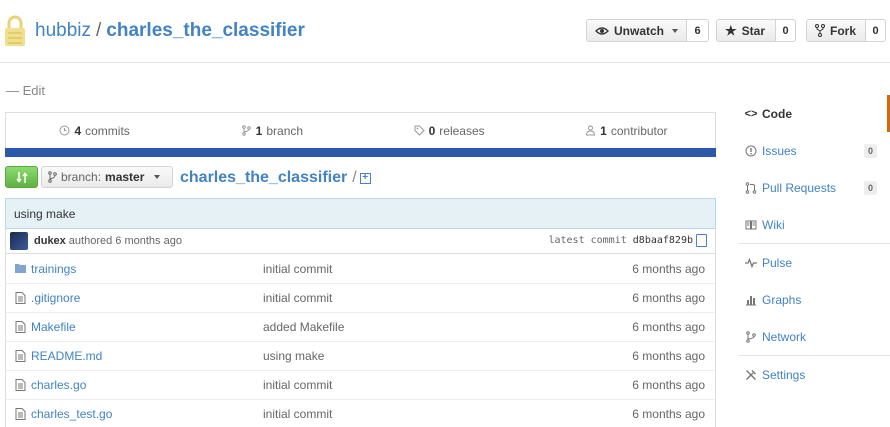 Image resolution: width=890 pixels, height=427 pixels. I want to click on folder-icon, so click(20, 268).